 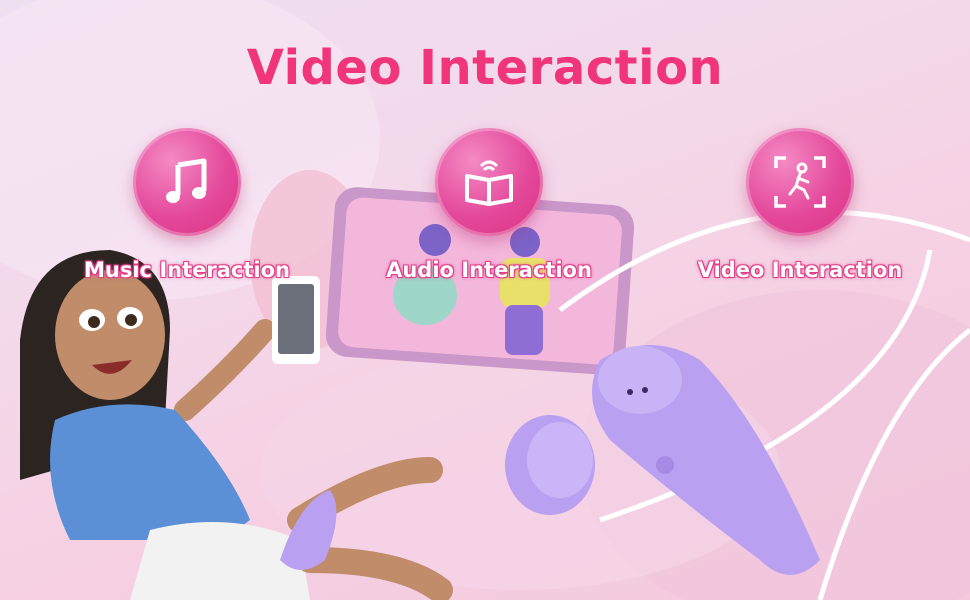 I want to click on feature-video: Video Interaction, so click(x=800, y=205).